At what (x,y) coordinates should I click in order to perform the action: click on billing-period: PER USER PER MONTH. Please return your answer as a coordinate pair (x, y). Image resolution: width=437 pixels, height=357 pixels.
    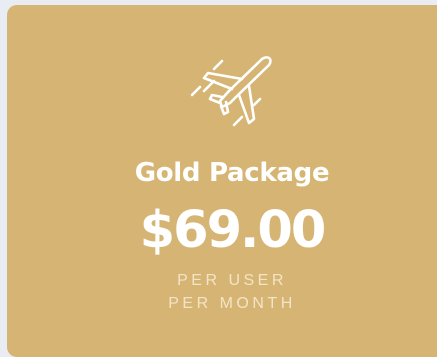
    Looking at the image, I should click on (222, 292).